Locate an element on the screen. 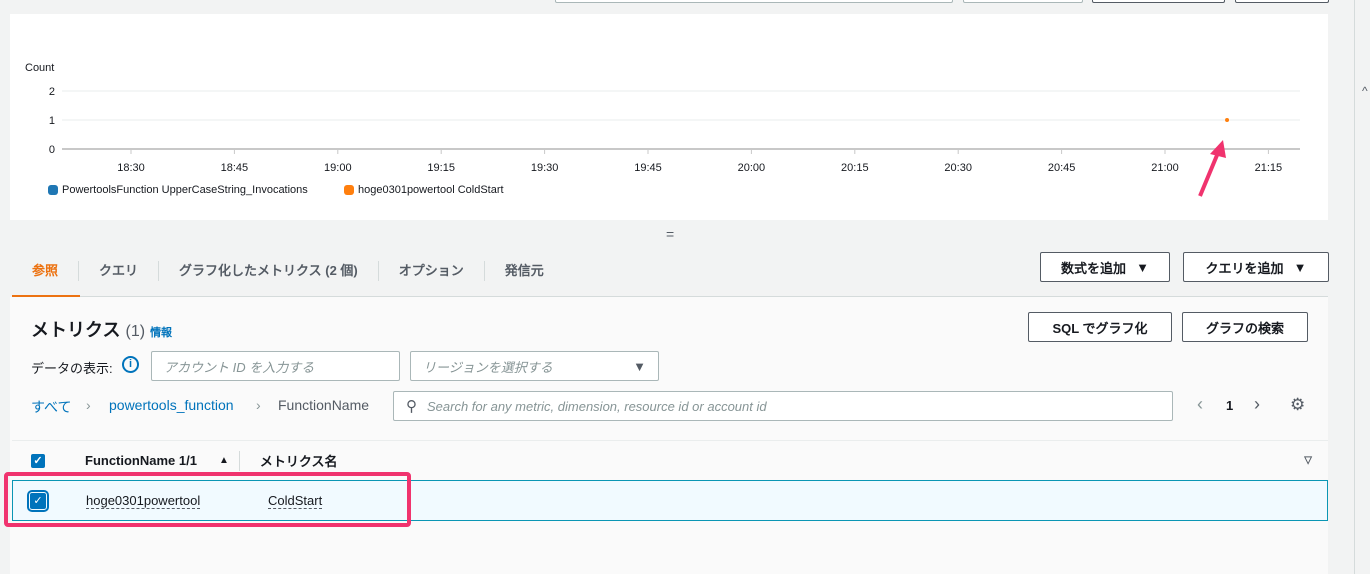  x-tick-label: 19:00 is located at coordinates (338, 168).